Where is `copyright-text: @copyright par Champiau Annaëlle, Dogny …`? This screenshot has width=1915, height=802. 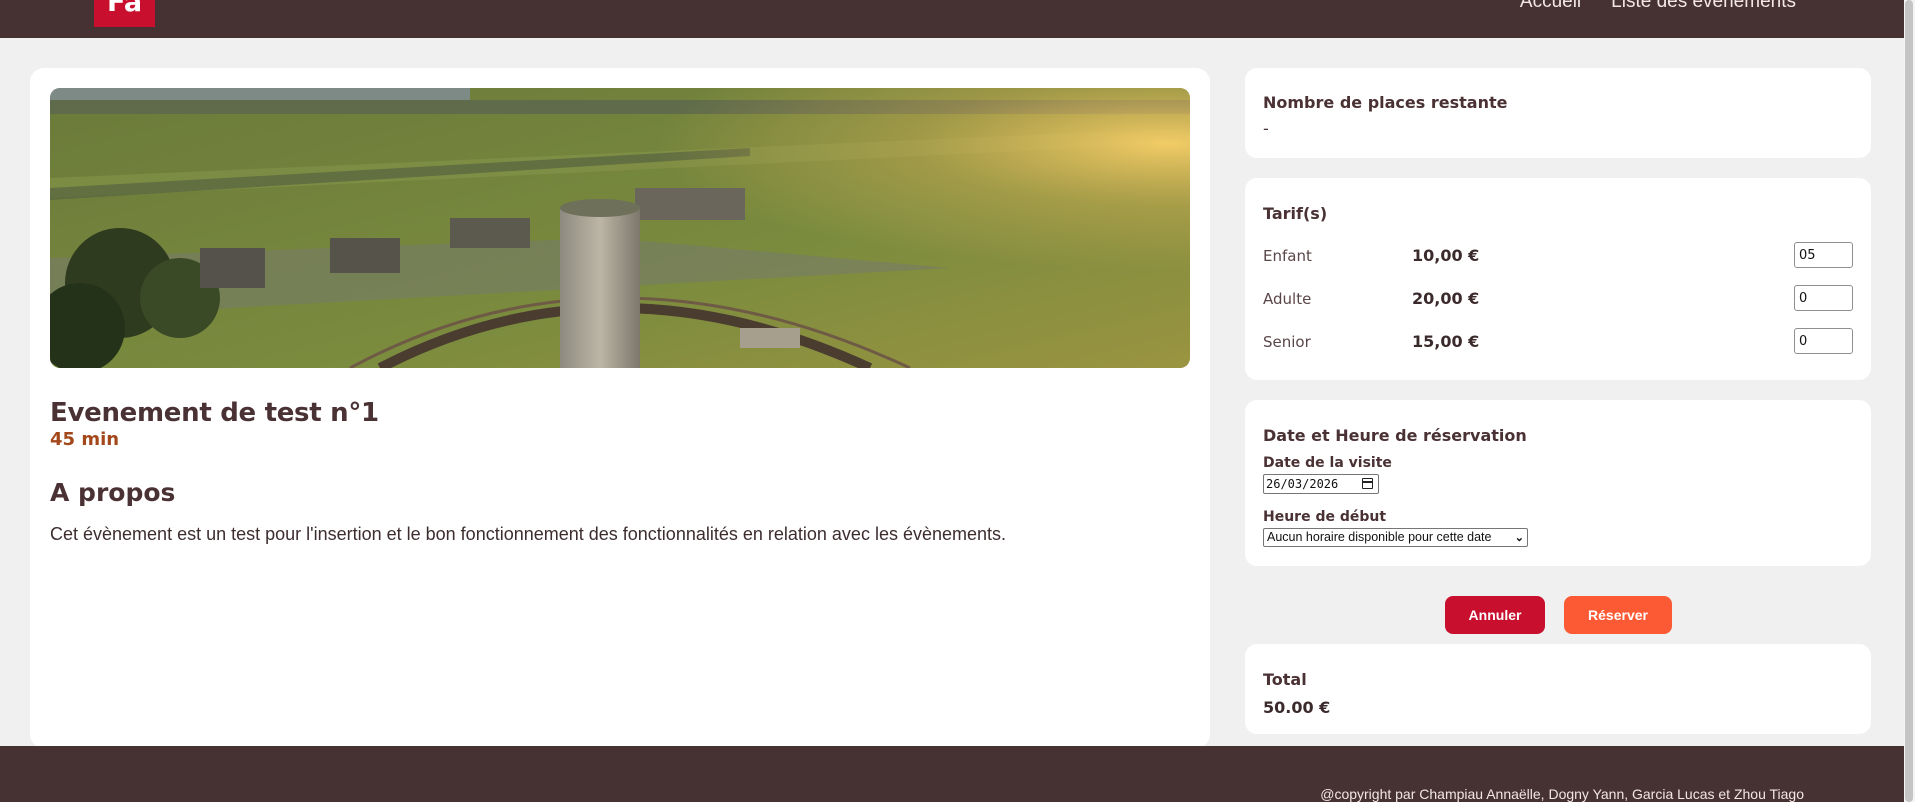 copyright-text: @copyright par Champiau Annaëlle, Dogny … is located at coordinates (1562, 794).